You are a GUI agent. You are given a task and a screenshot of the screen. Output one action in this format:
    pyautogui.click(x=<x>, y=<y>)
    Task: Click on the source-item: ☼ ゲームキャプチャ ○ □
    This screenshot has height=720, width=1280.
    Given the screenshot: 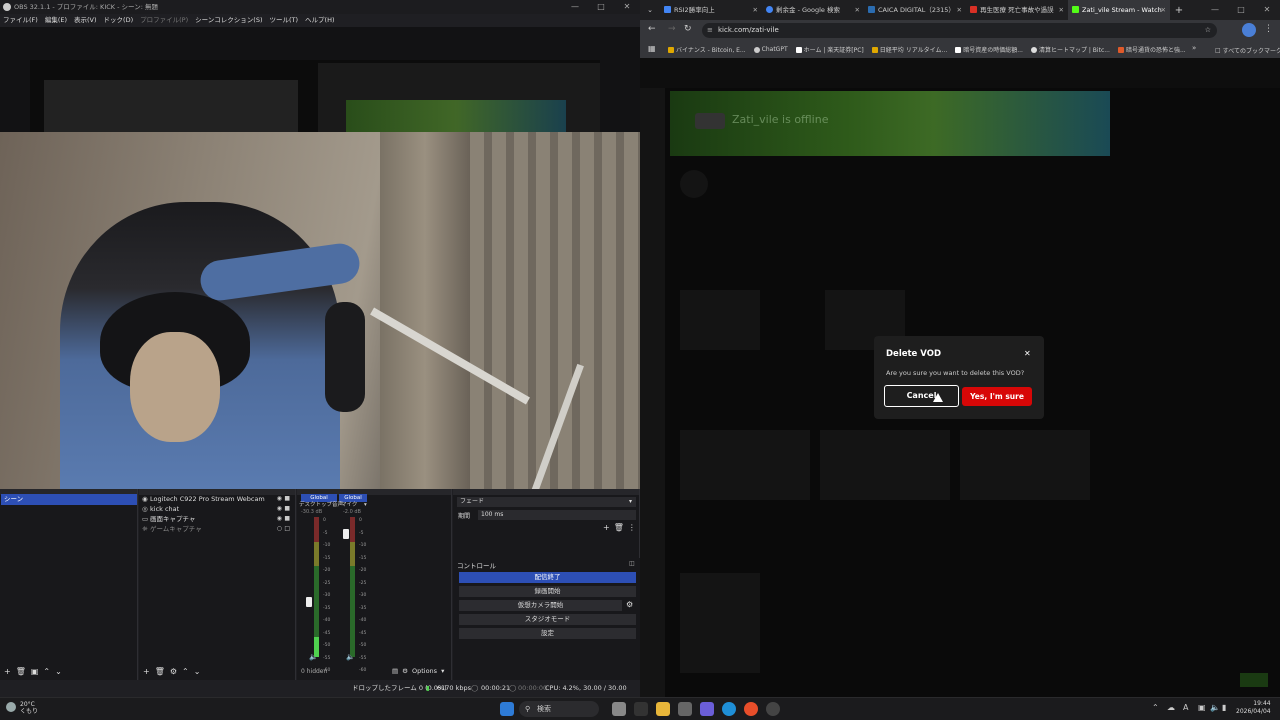 What is the action you would take?
    pyautogui.click(x=217, y=529)
    